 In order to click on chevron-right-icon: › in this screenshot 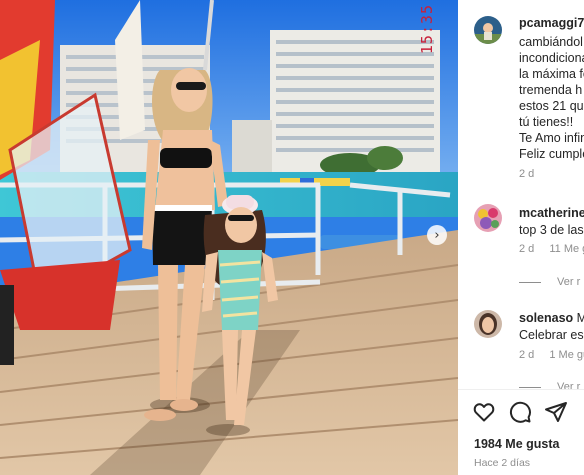, I will do `click(437, 235)`.